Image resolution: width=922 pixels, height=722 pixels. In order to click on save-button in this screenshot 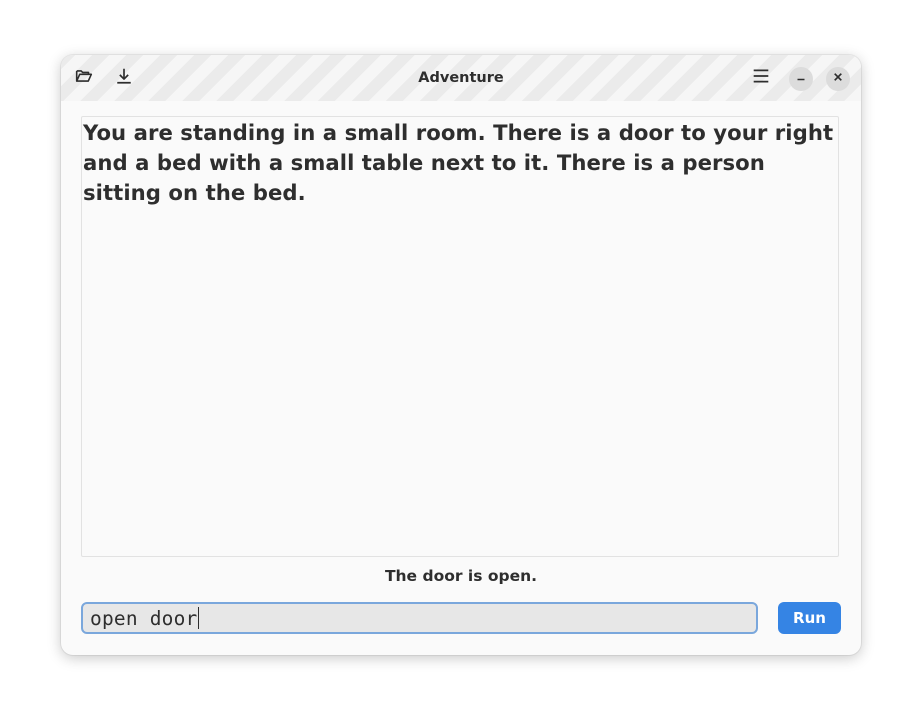, I will do `click(124, 78)`.